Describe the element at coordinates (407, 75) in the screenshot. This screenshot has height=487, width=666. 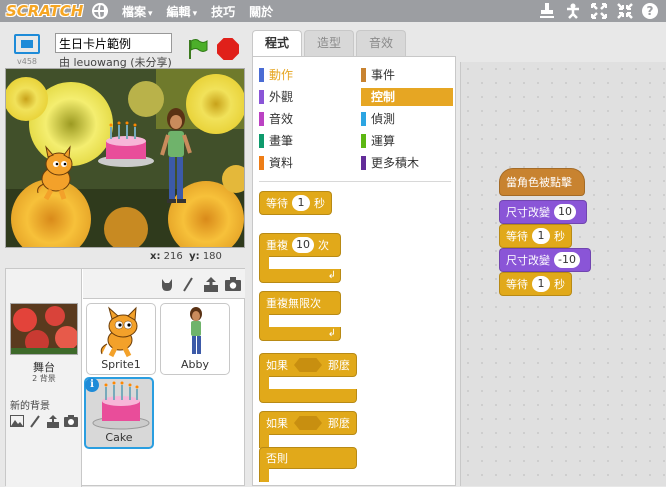
I see `category-events: 事件` at that location.